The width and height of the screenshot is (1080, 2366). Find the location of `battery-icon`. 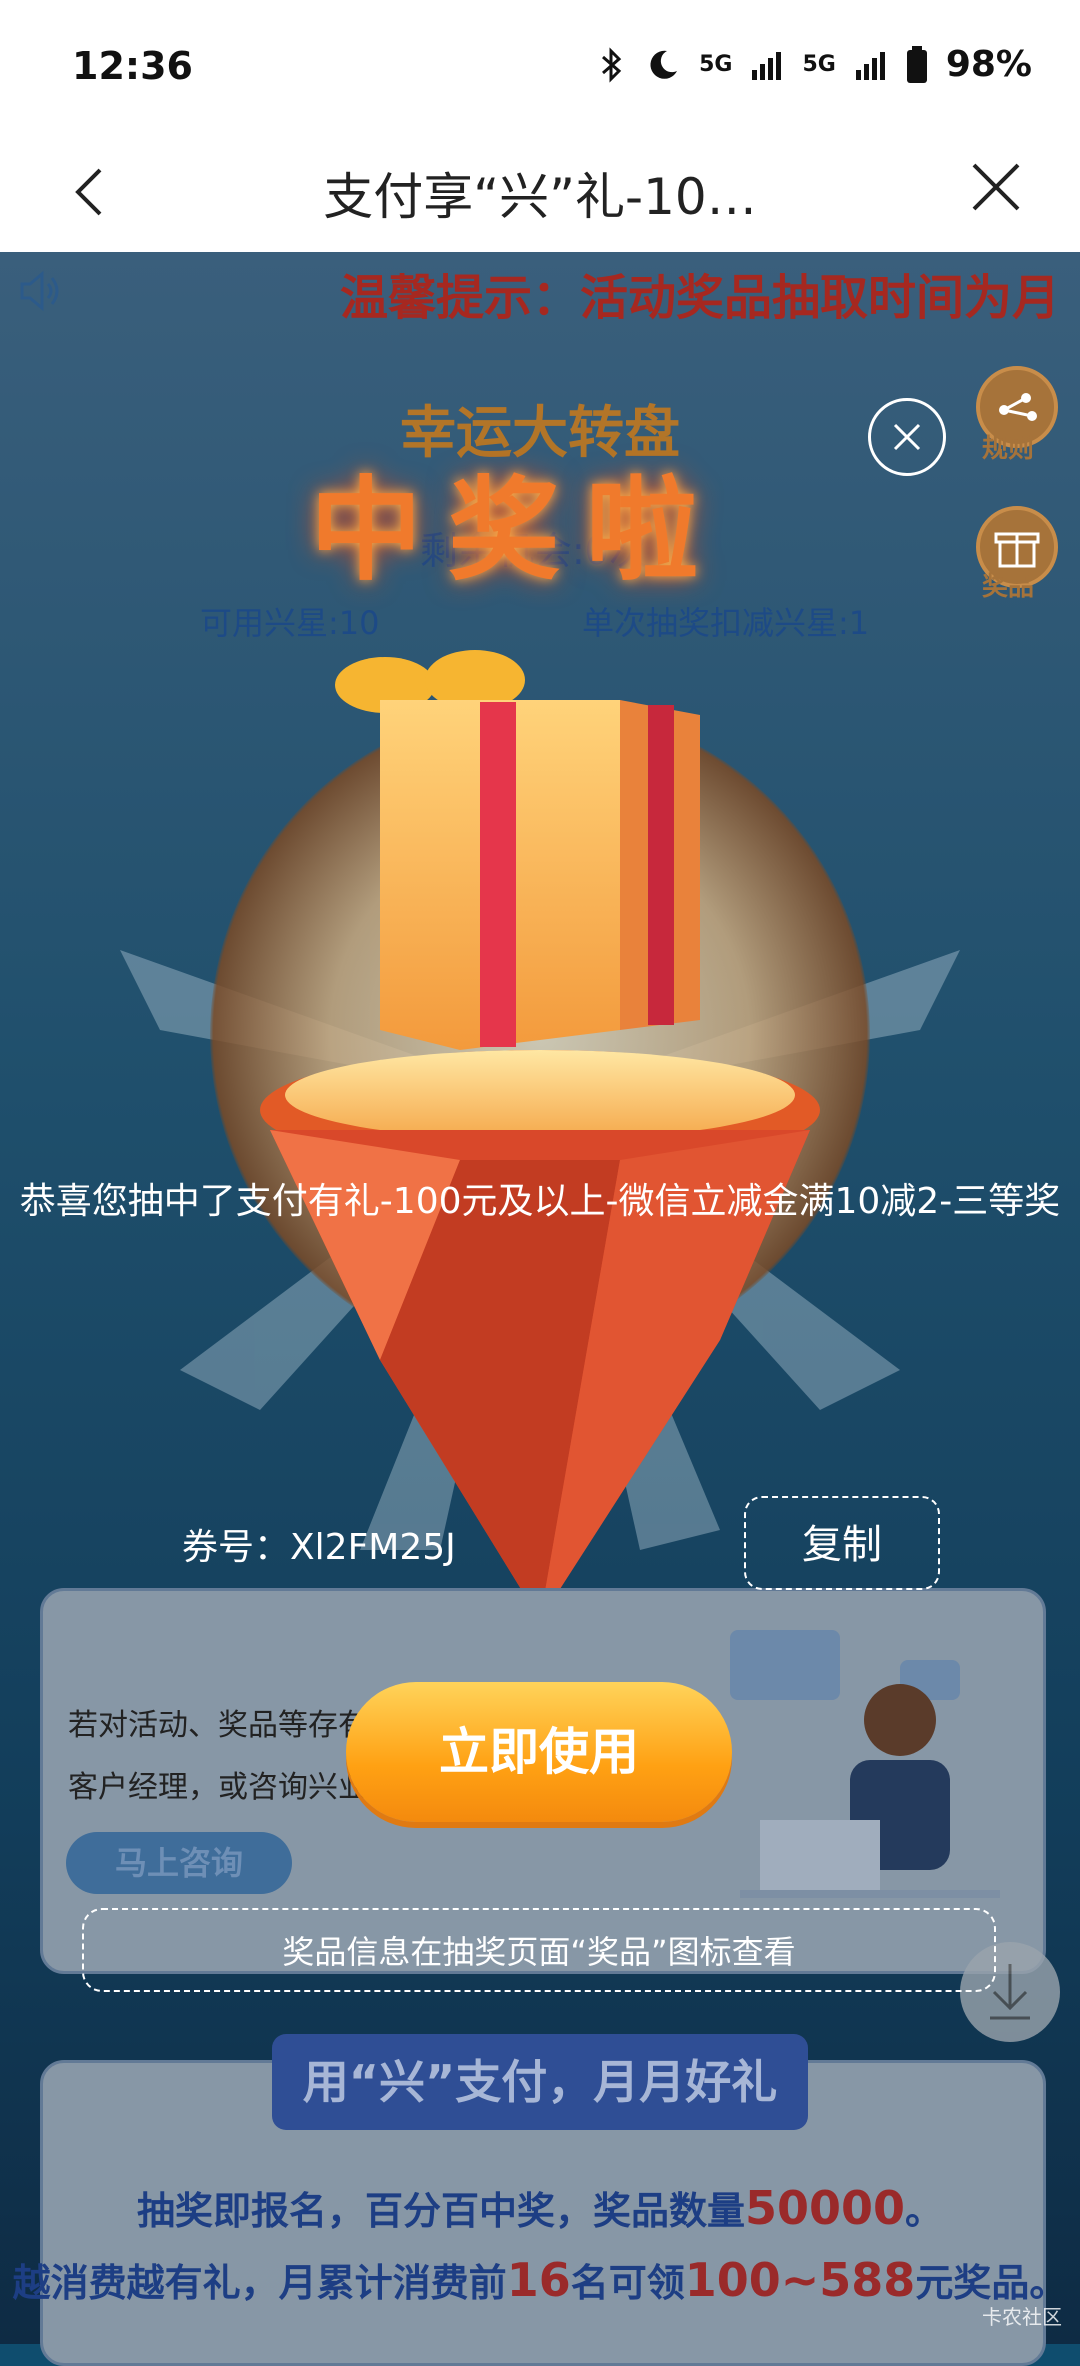

battery-icon is located at coordinates (916, 64).